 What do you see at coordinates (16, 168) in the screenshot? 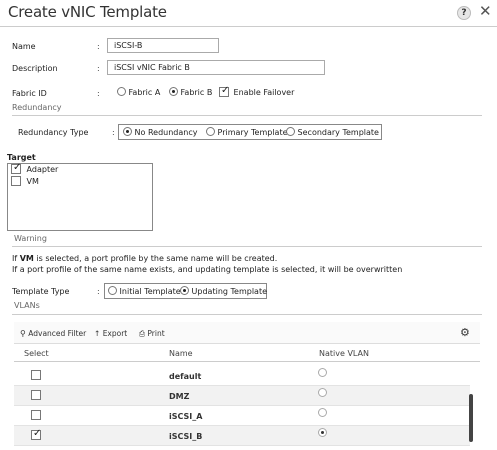
I see `target-adapter-checkbox` at bounding box center [16, 168].